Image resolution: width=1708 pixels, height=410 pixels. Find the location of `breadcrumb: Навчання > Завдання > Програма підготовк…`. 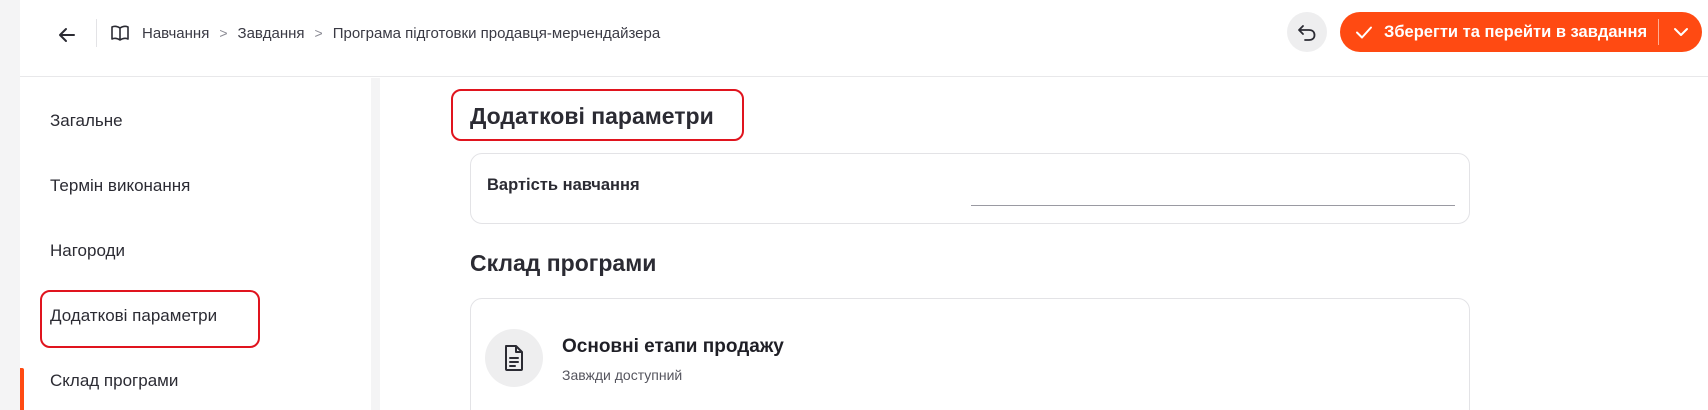

breadcrumb: Навчання > Завдання > Програма підготовк… is located at coordinates (385, 33).